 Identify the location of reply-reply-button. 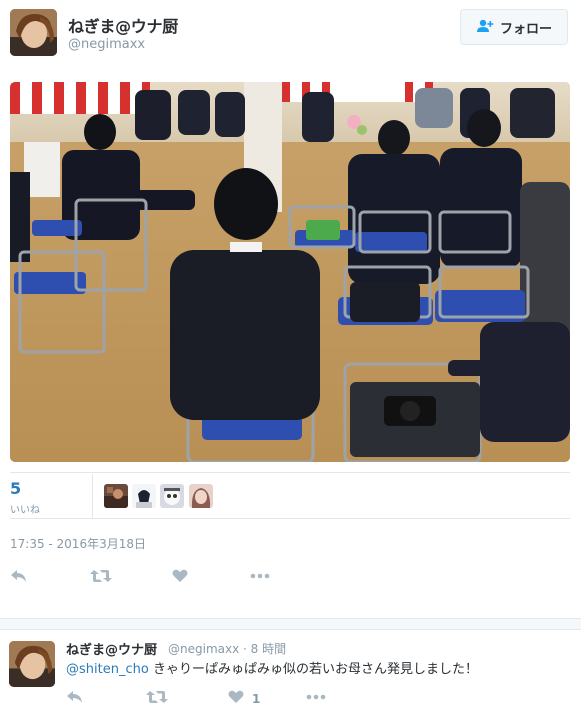
(75, 698).